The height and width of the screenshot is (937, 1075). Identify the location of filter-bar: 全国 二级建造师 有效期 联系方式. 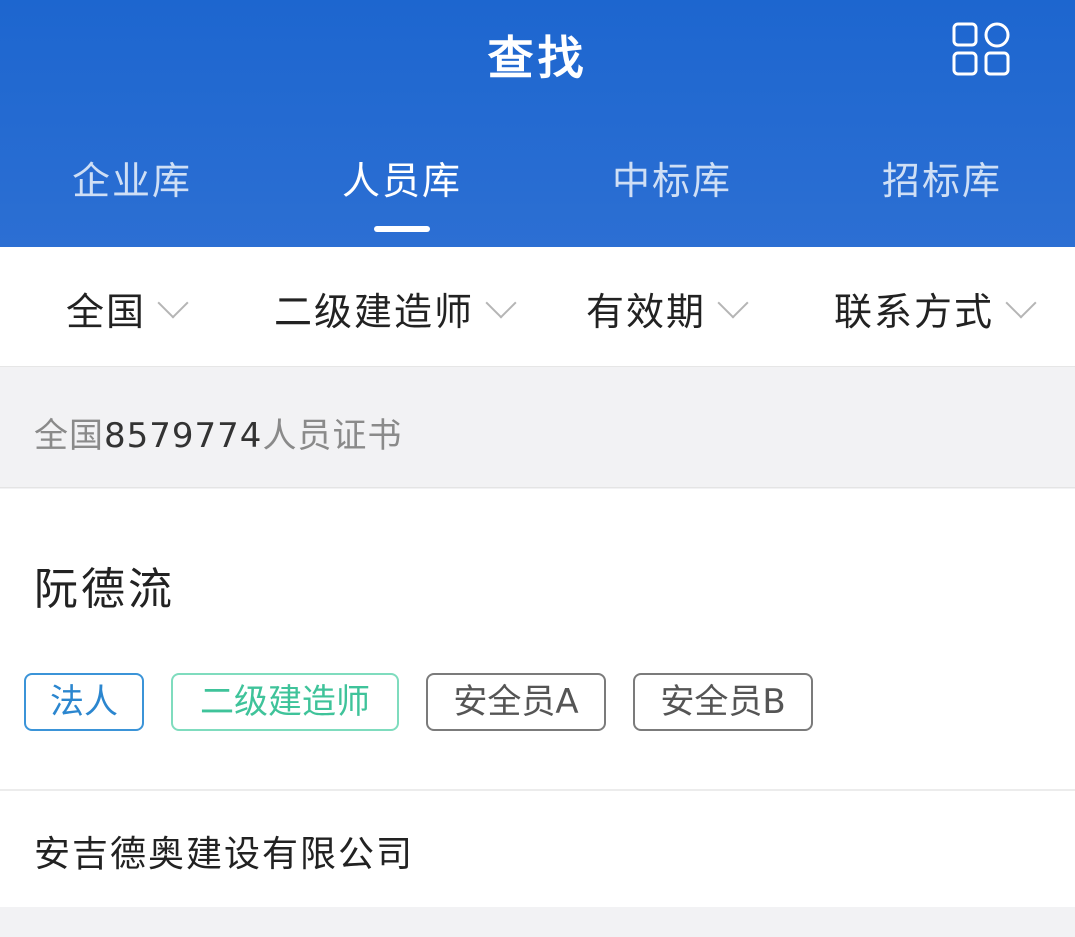
(537, 307).